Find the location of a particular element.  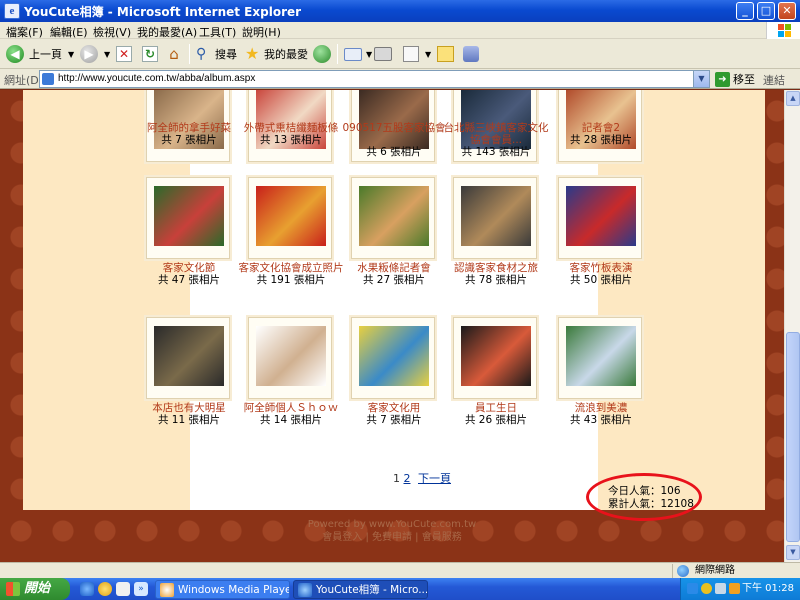

menu-tools: 工具(T) is located at coordinates (217, 32).